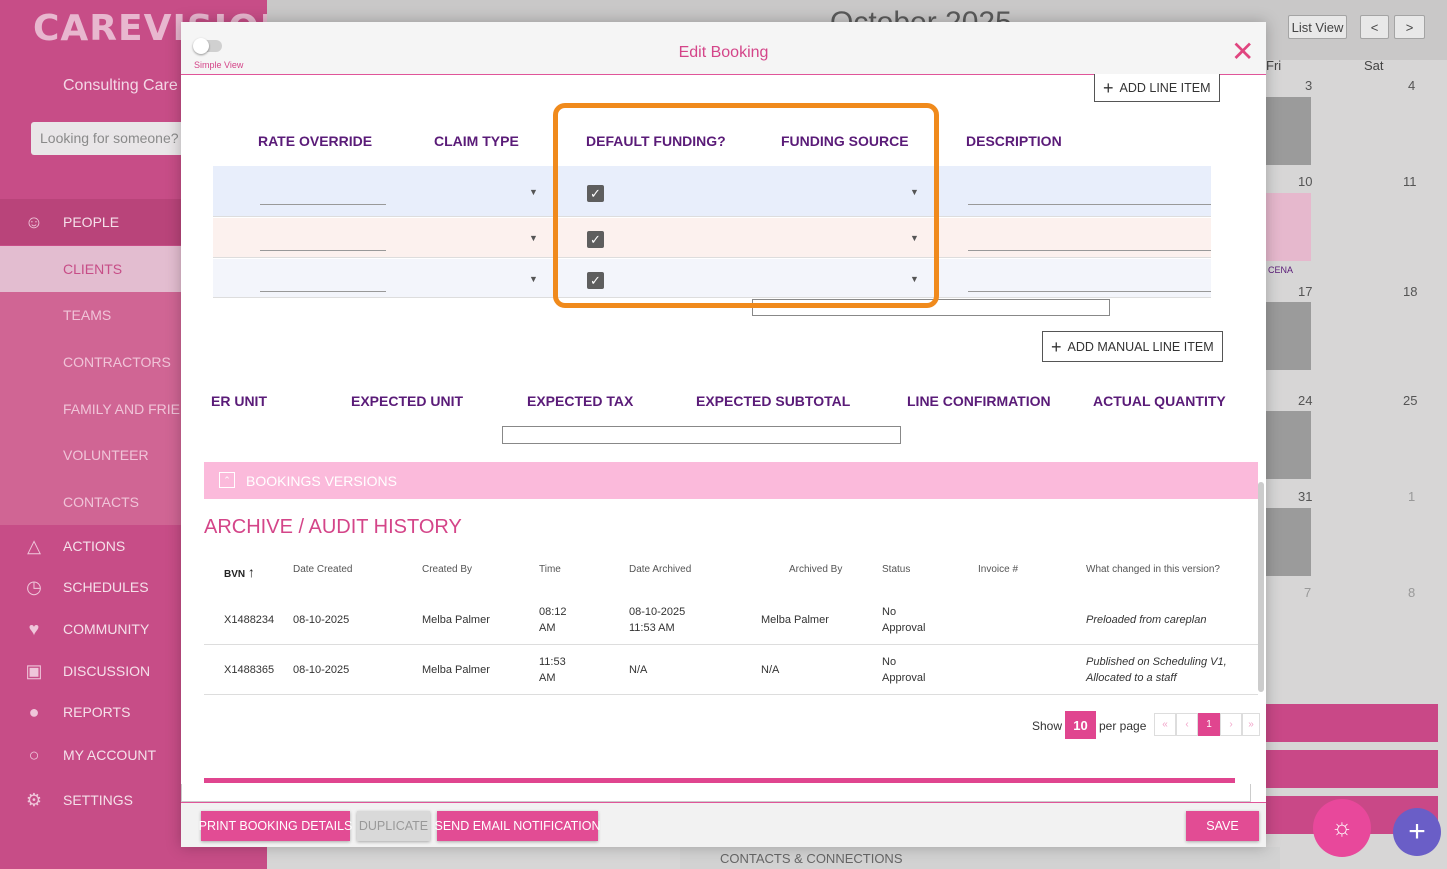  What do you see at coordinates (1153, 569) in the screenshot?
I see `col-what-changed: What changed in this version?` at bounding box center [1153, 569].